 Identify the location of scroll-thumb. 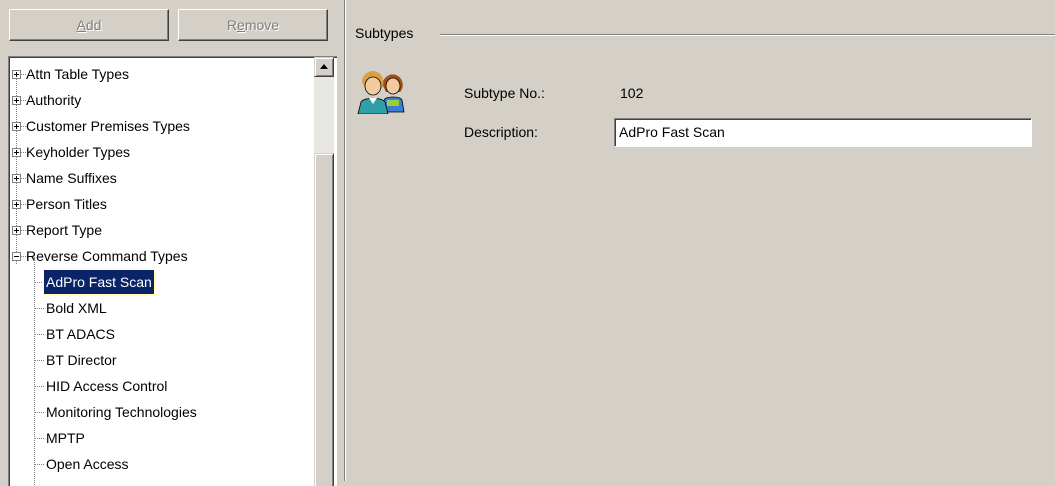
(324, 319).